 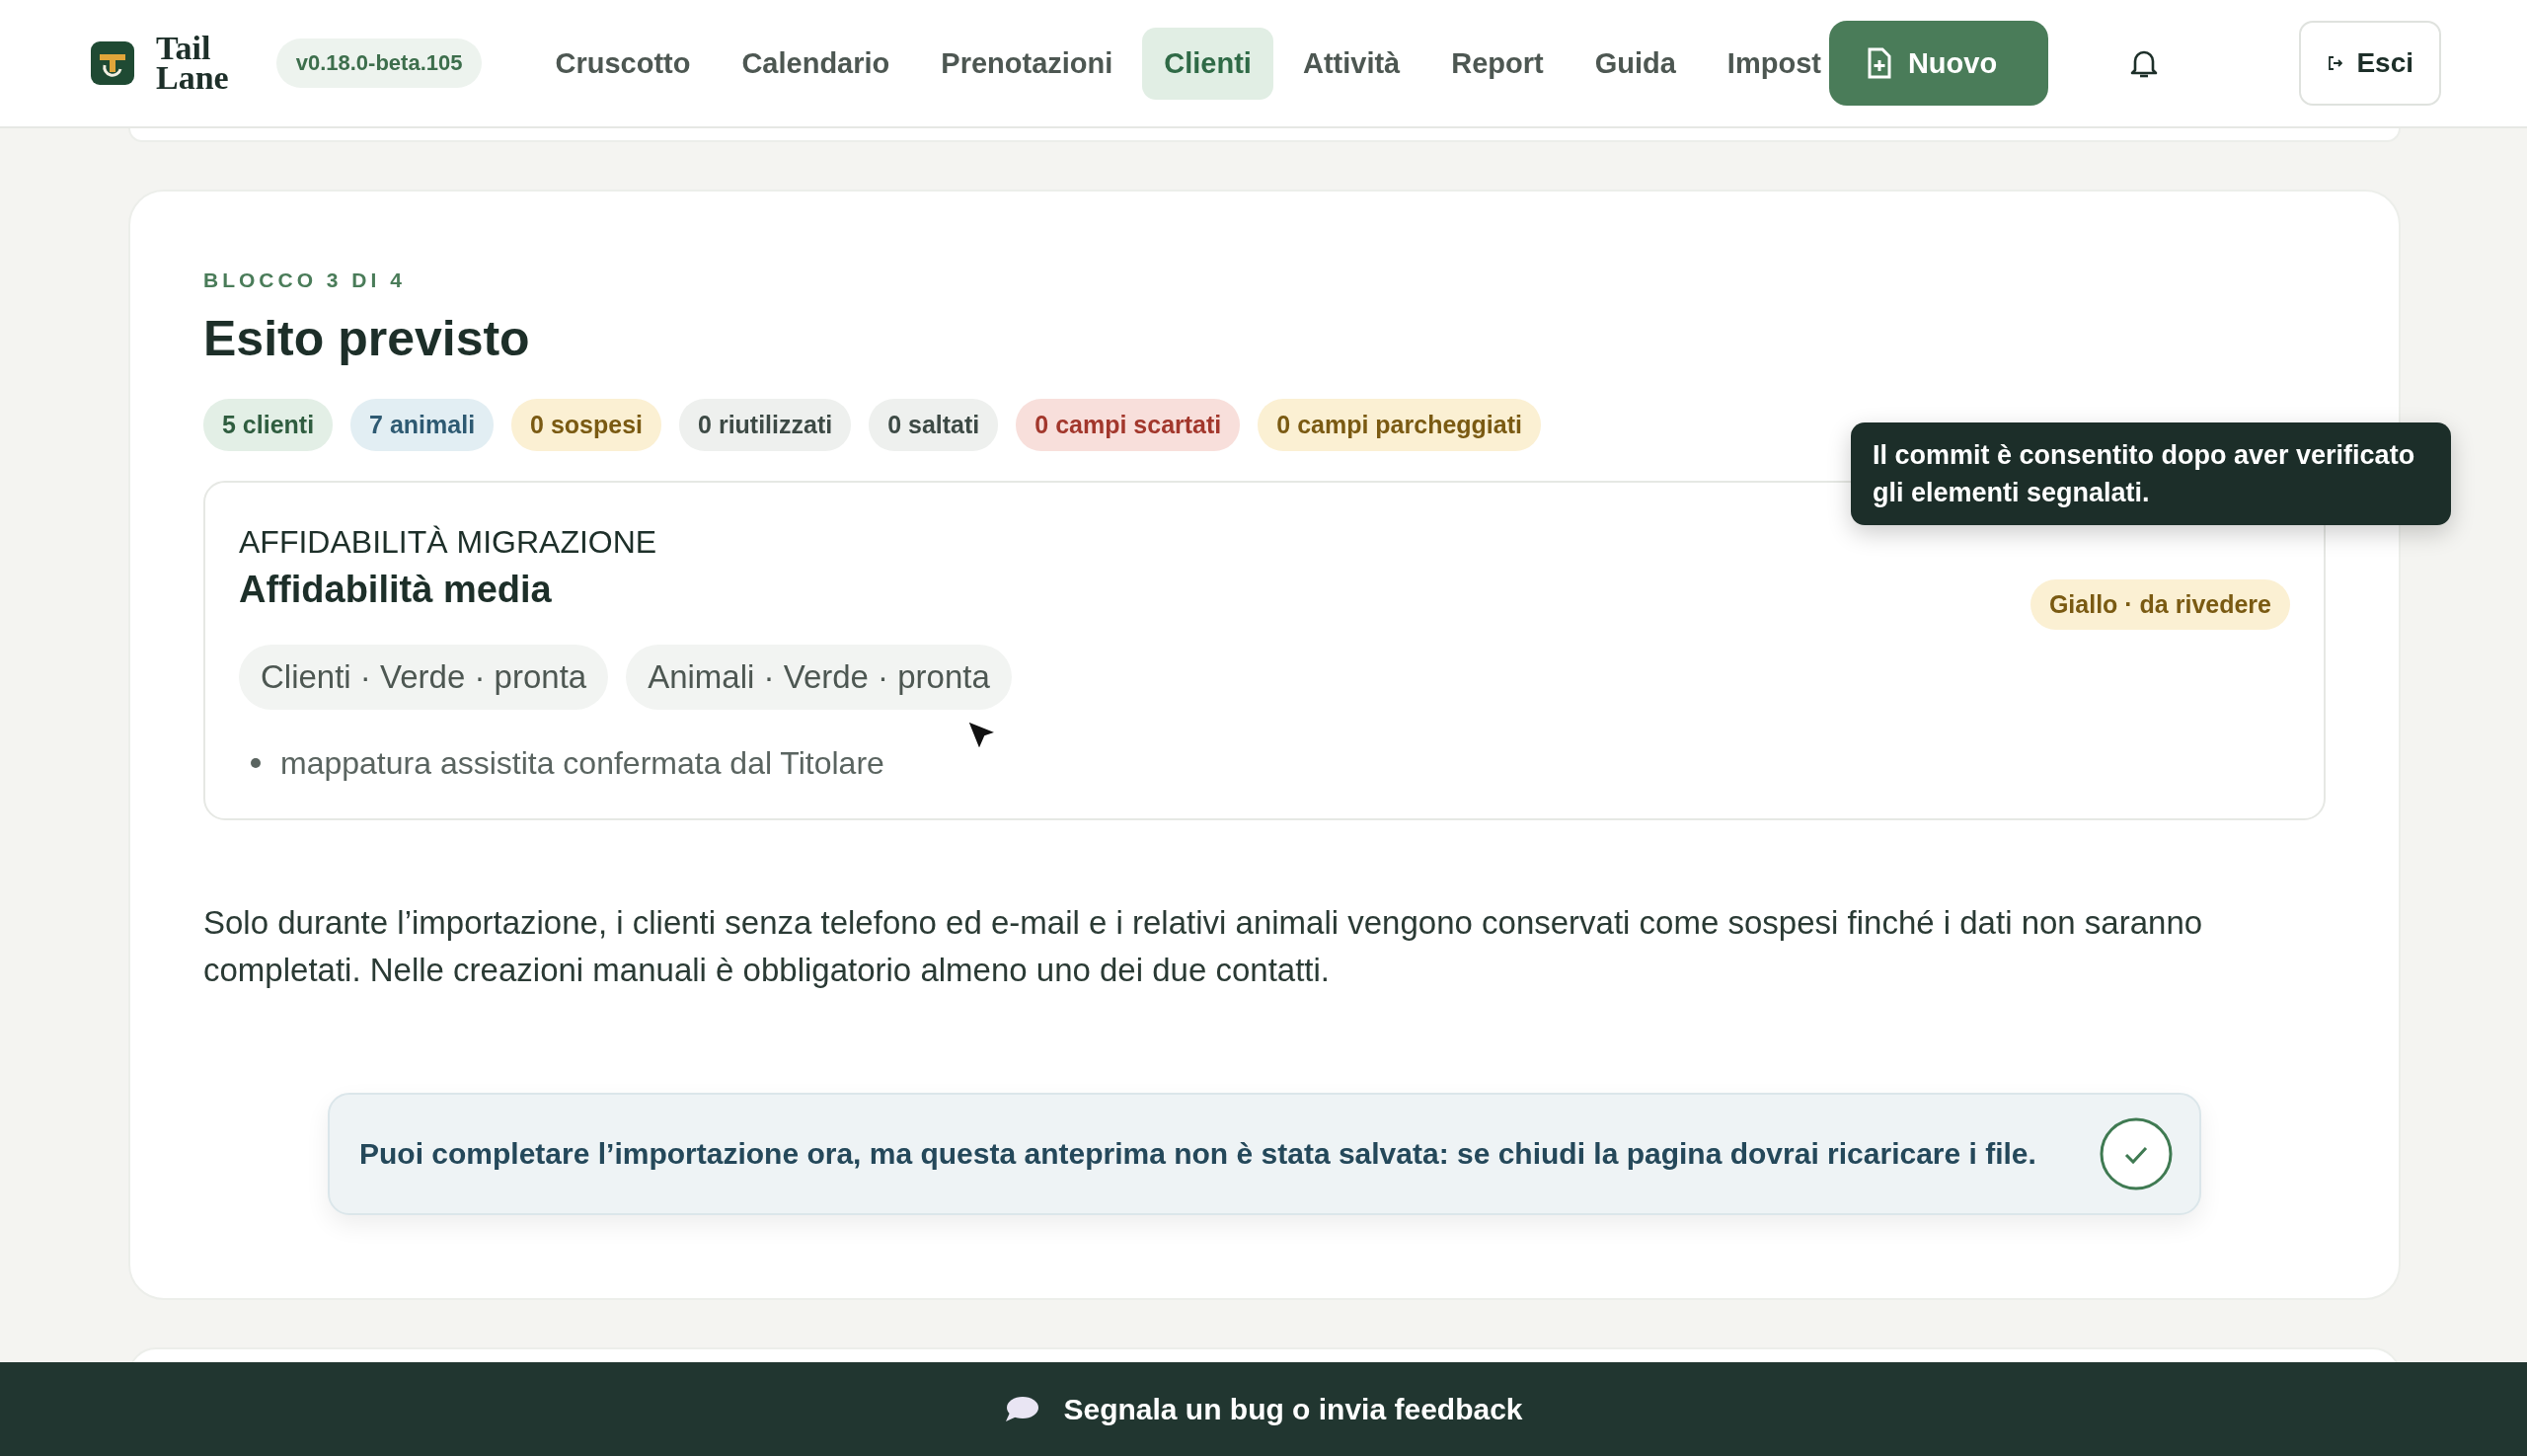 What do you see at coordinates (819, 677) in the screenshot?
I see `readiness-tag: Animali · Verde · pronta` at bounding box center [819, 677].